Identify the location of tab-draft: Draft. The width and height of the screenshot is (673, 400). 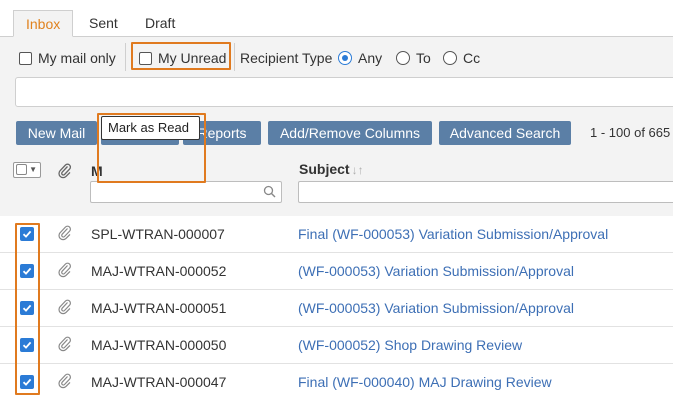
(160, 23).